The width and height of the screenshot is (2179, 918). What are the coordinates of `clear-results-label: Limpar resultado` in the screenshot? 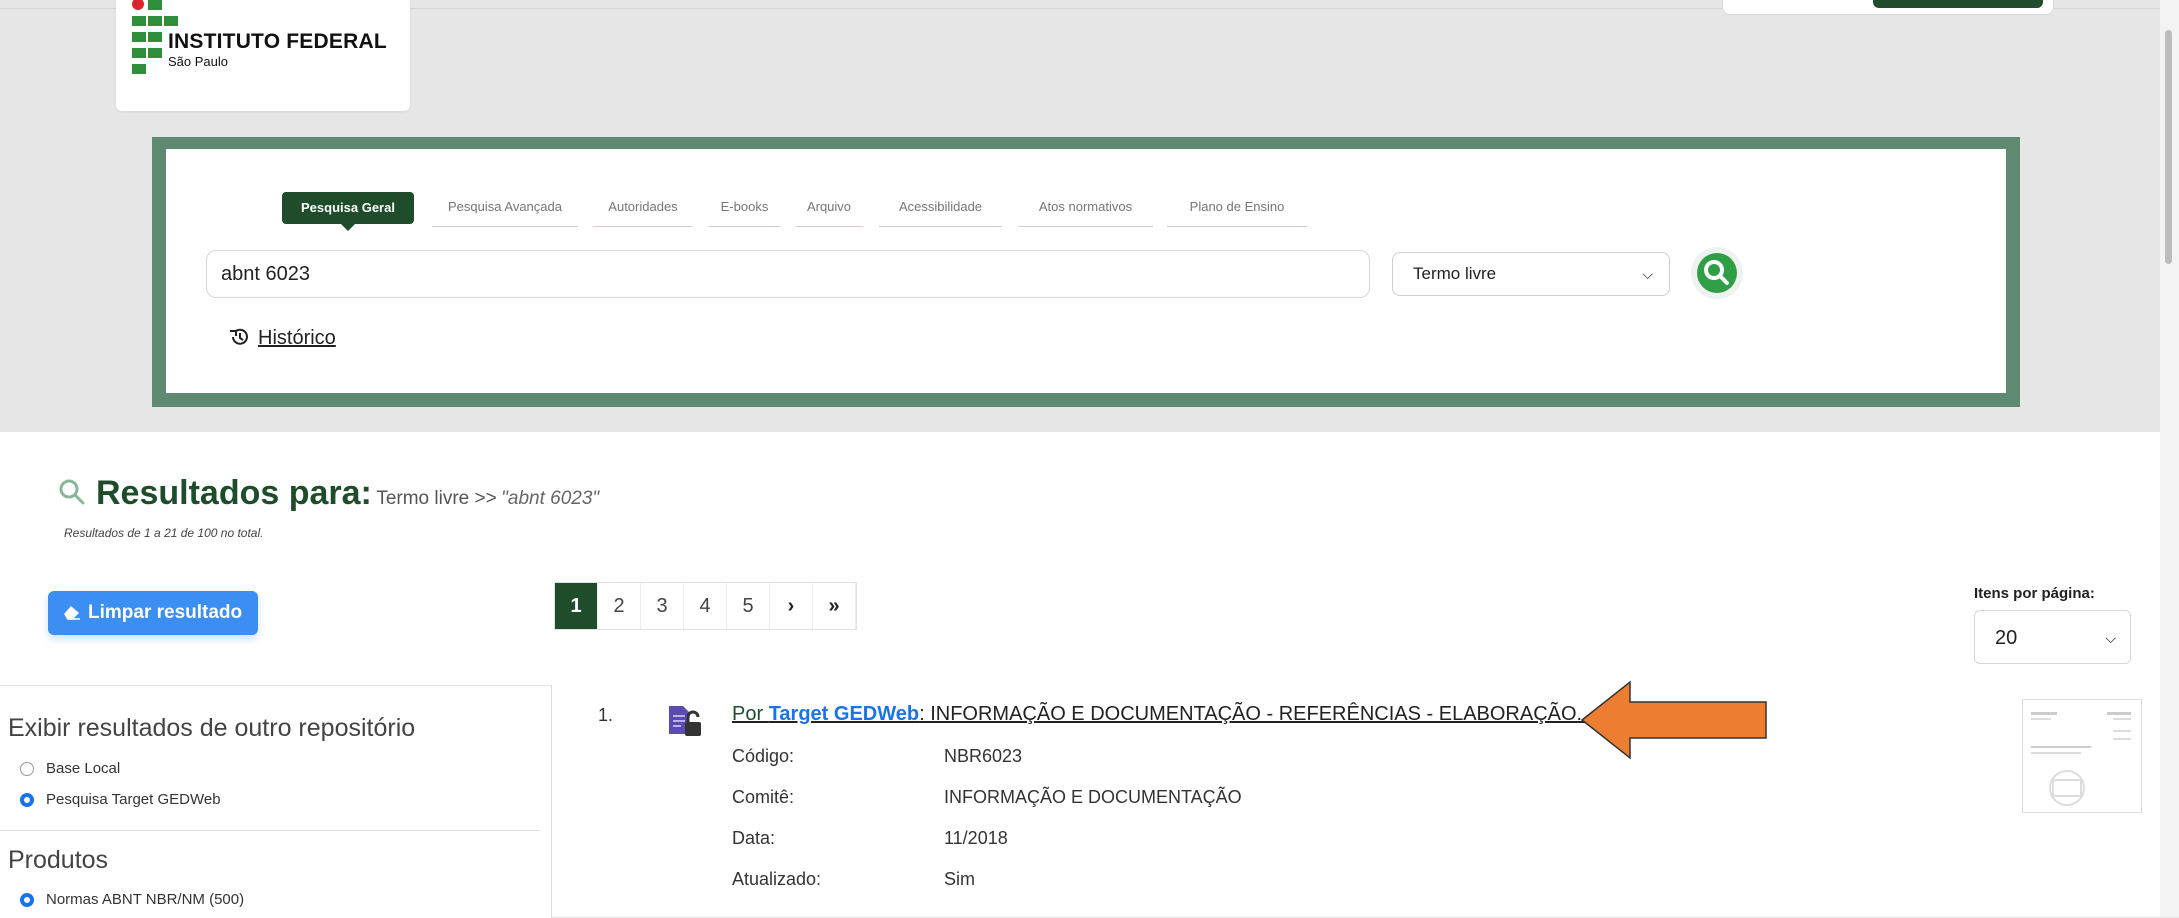 It's located at (165, 612).